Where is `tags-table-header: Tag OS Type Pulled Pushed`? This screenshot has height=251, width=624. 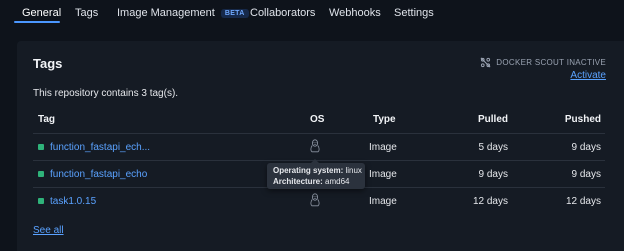 tags-table-header: Tag OS Type Pulled Pushed is located at coordinates (319, 123).